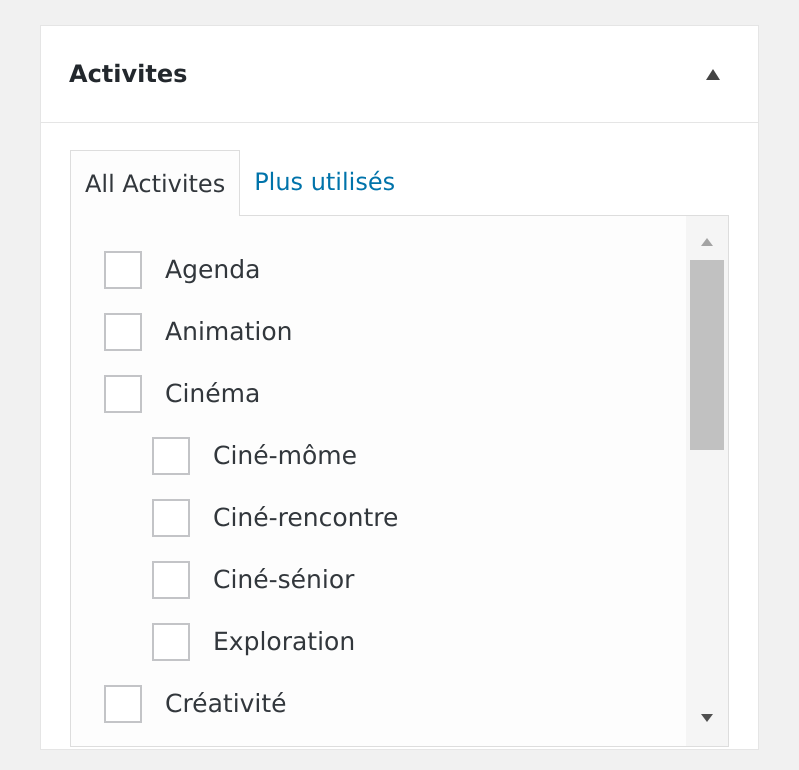 The image size is (799, 770). Describe the element at coordinates (325, 182) in the screenshot. I see `tab: Plus utilisés` at that location.